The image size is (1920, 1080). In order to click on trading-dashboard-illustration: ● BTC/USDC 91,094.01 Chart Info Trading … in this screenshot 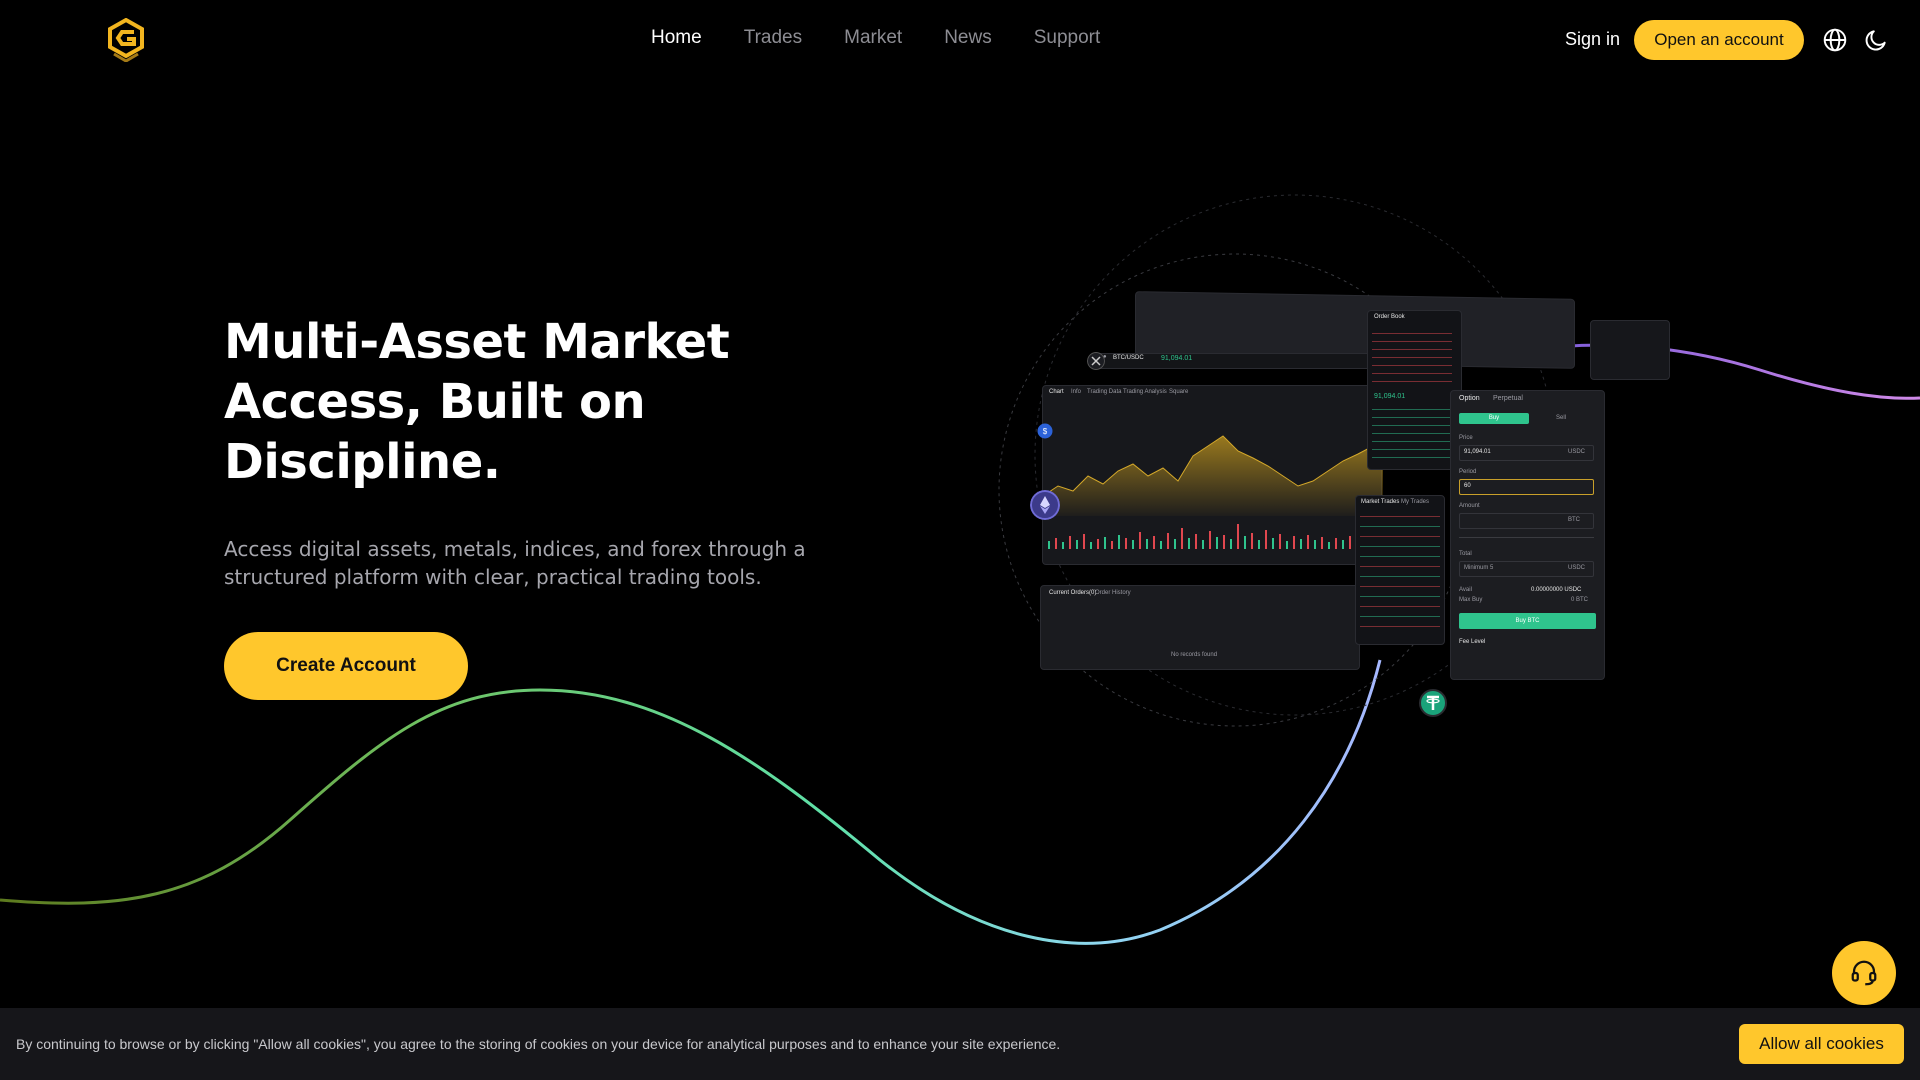, I will do `click(1350, 504)`.